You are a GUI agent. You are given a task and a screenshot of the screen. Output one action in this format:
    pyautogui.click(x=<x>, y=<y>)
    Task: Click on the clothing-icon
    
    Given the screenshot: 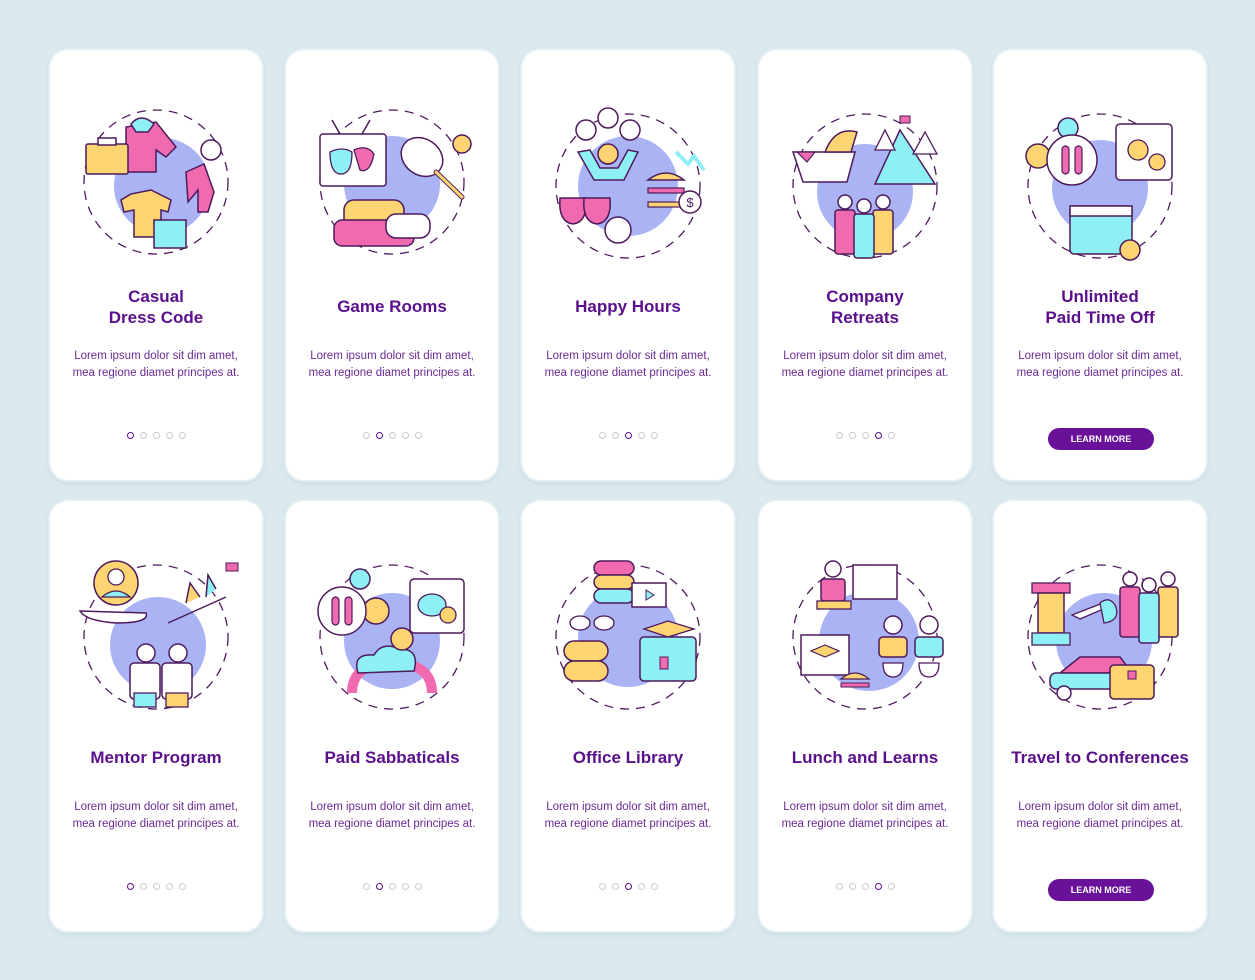 What is the action you would take?
    pyautogui.click(x=156, y=182)
    